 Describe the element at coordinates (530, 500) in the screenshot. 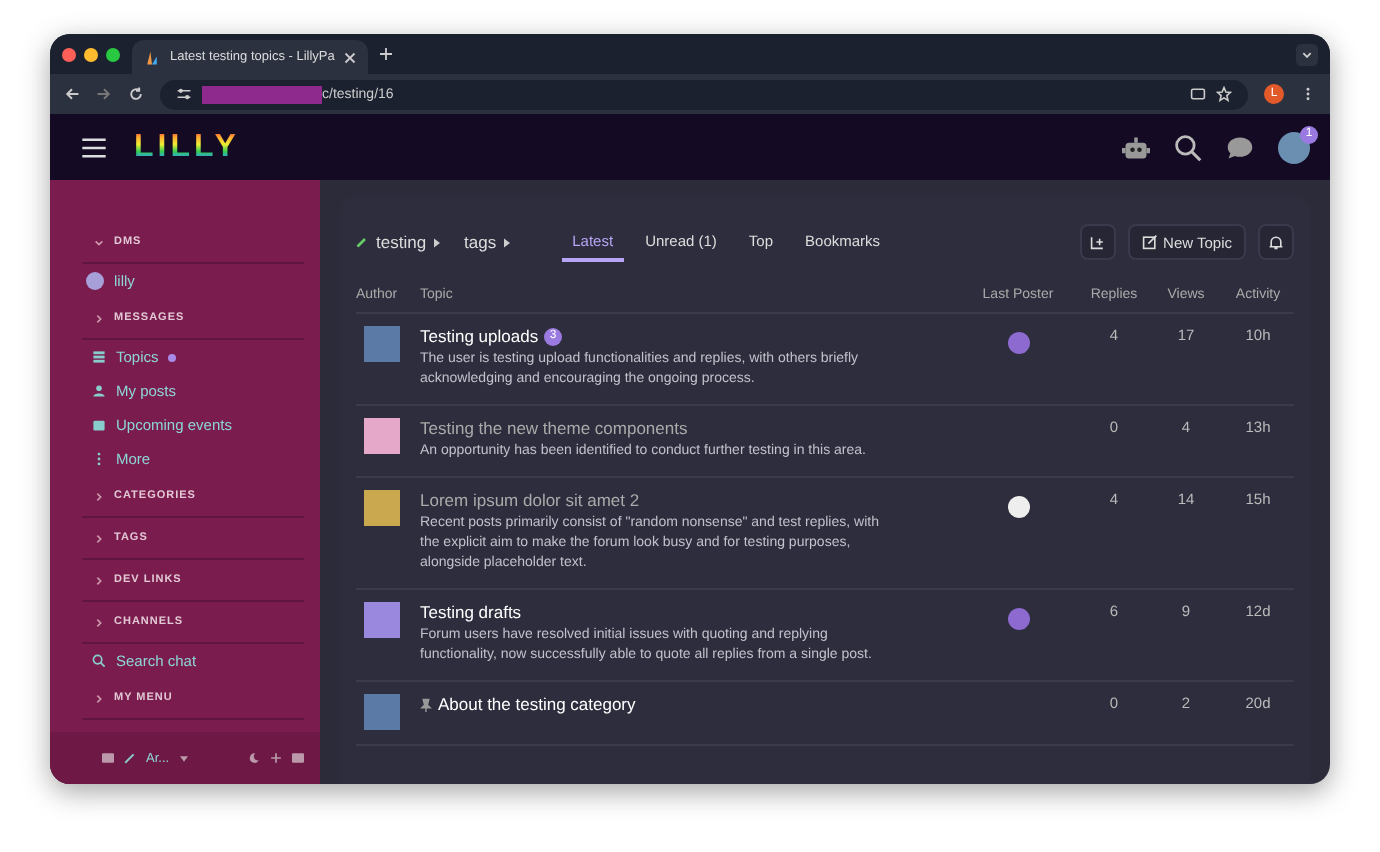

I see `topic-title-link: Lorem ipsum dolor sit amet 2` at that location.